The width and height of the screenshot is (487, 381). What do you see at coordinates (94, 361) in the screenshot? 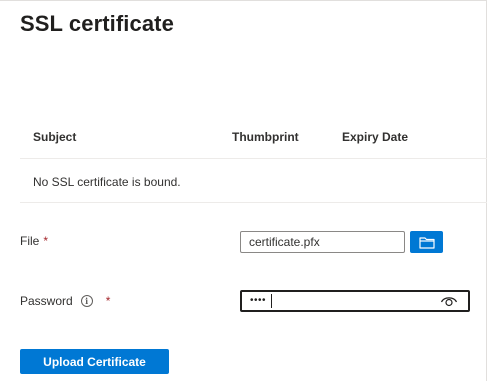
I see `upload-certificate-button: Upload Certificate` at bounding box center [94, 361].